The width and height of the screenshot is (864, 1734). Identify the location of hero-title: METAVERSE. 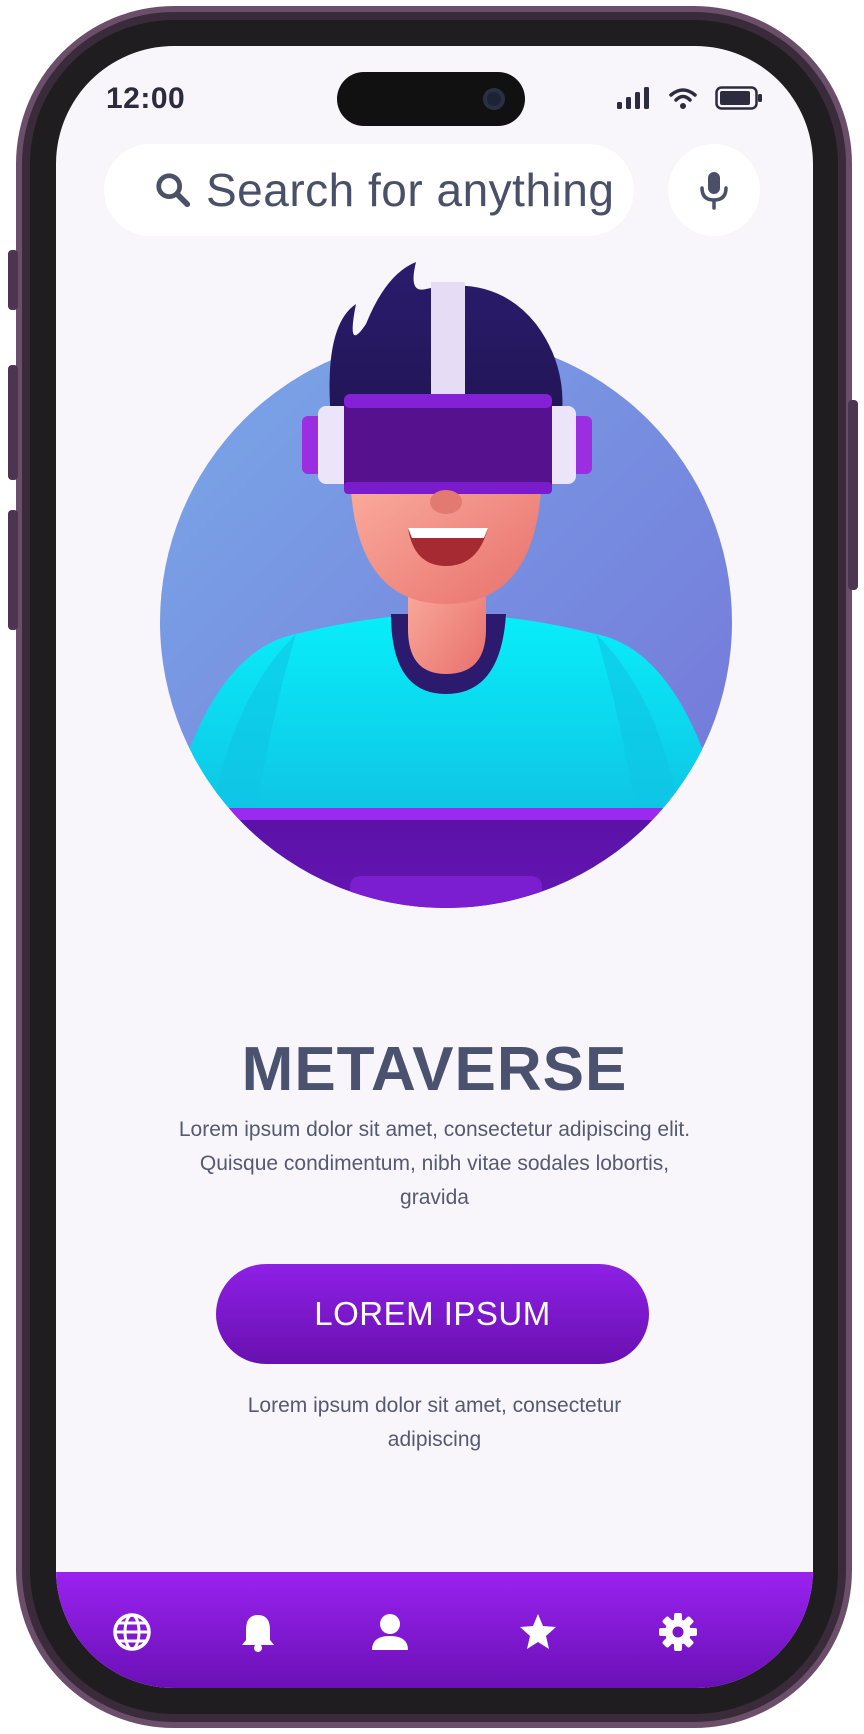
(434, 1069).